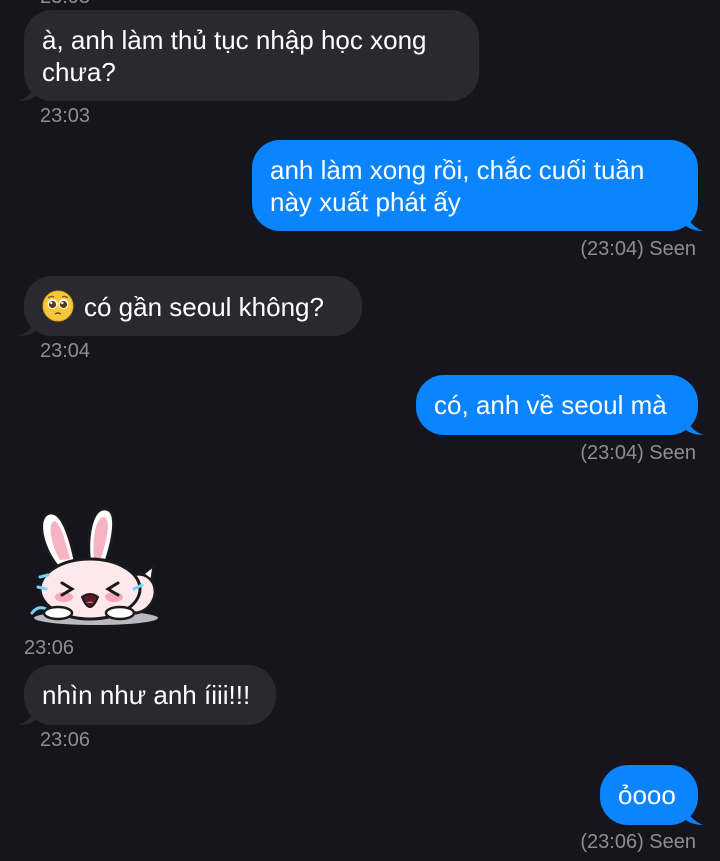 This screenshot has height=861, width=720. Describe the element at coordinates (234, 56) in the screenshot. I see `message-text: à, anh làm thủ tục nhập học xong chưa?` at that location.